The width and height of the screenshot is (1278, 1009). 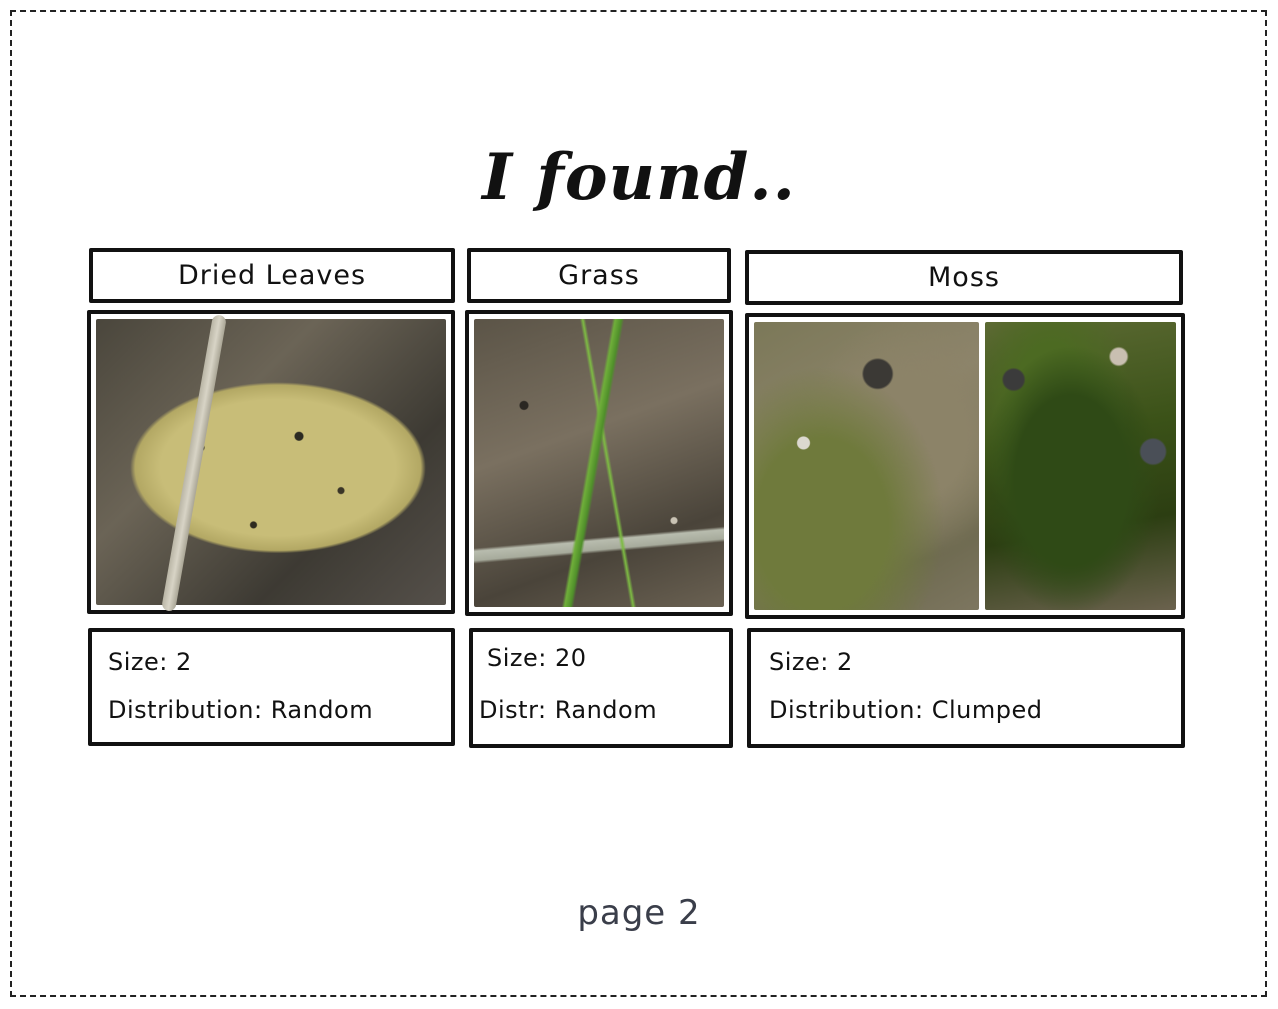 I want to click on finding-header-dried-leaves: Dried Leaves, so click(x=272, y=275).